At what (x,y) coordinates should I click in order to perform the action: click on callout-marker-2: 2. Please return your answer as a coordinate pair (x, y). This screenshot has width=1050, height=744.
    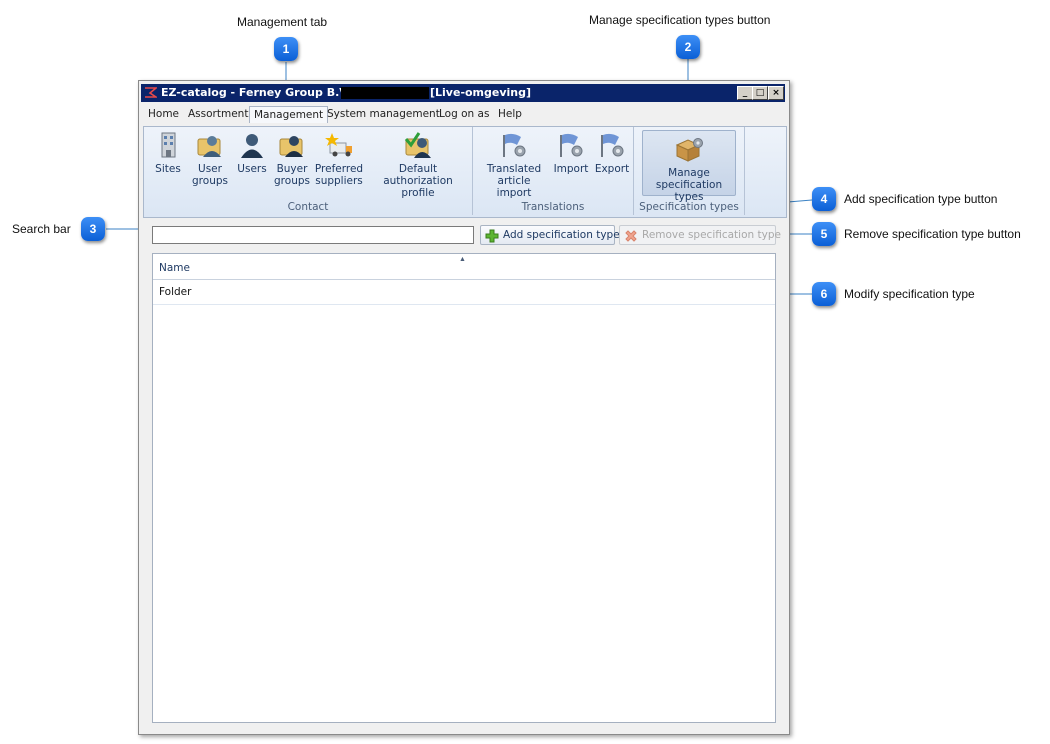
    Looking at the image, I should click on (688, 47).